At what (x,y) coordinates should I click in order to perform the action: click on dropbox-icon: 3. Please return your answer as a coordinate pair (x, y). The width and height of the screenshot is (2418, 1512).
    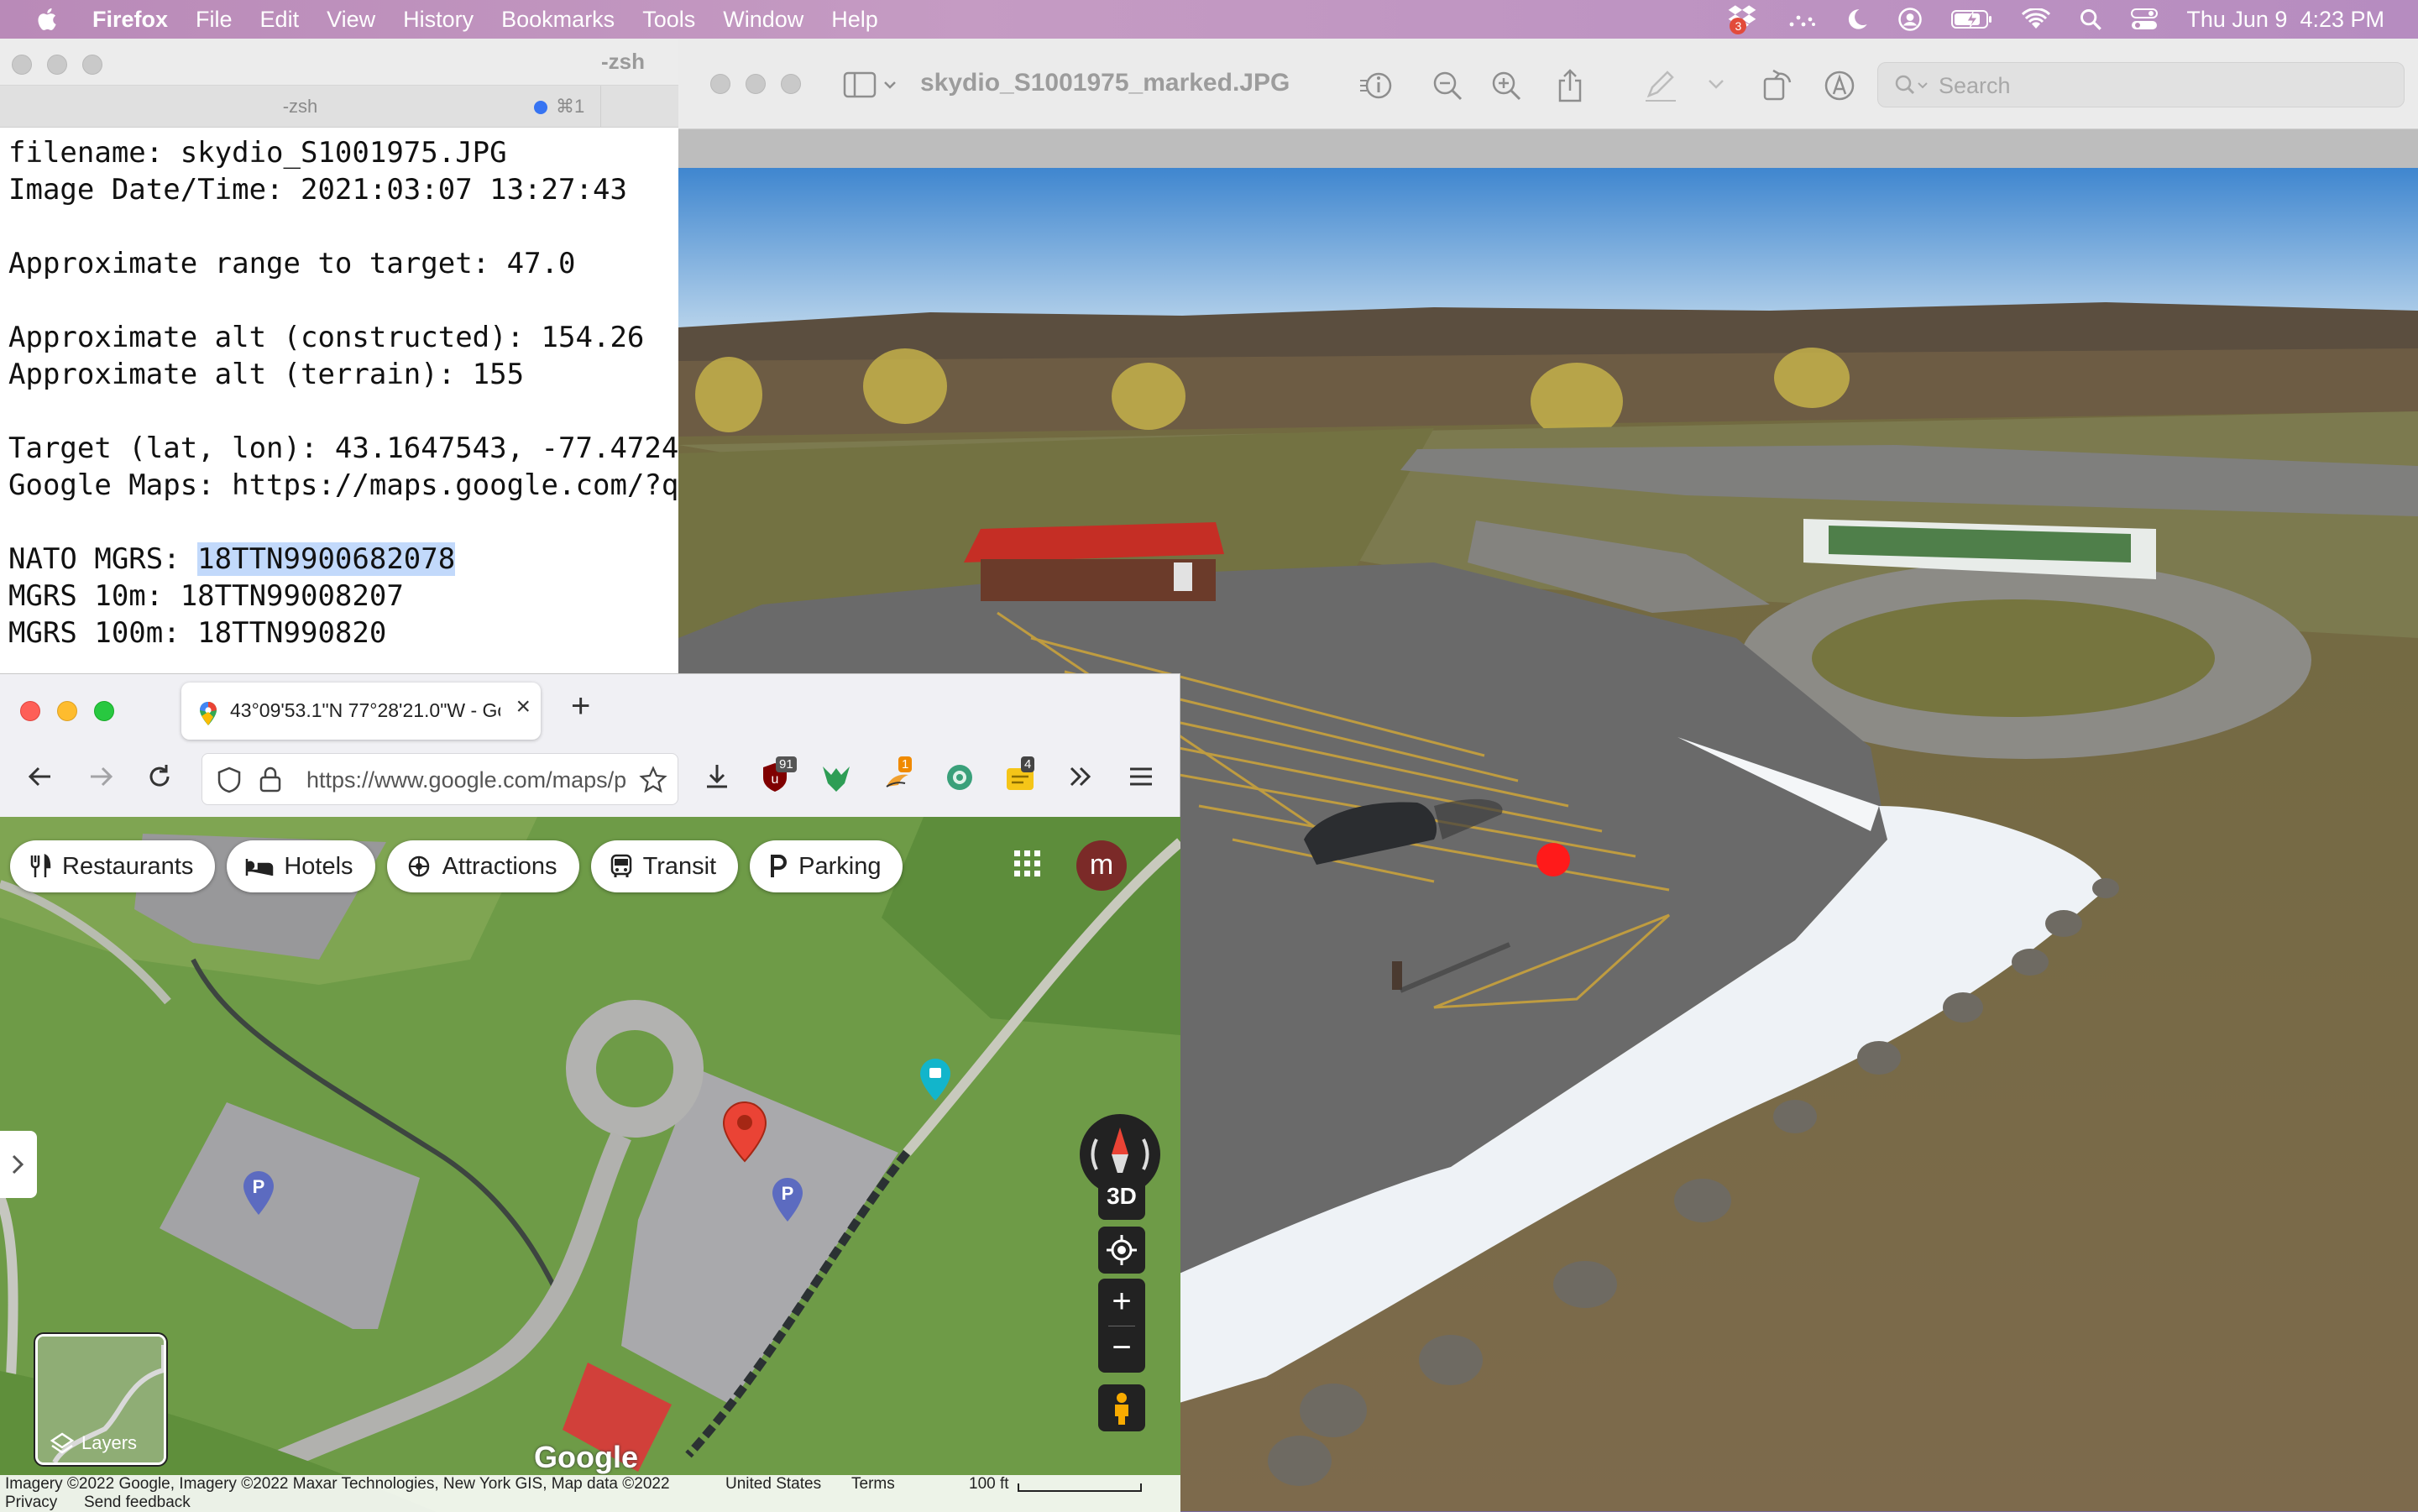
    Looking at the image, I should click on (1743, 19).